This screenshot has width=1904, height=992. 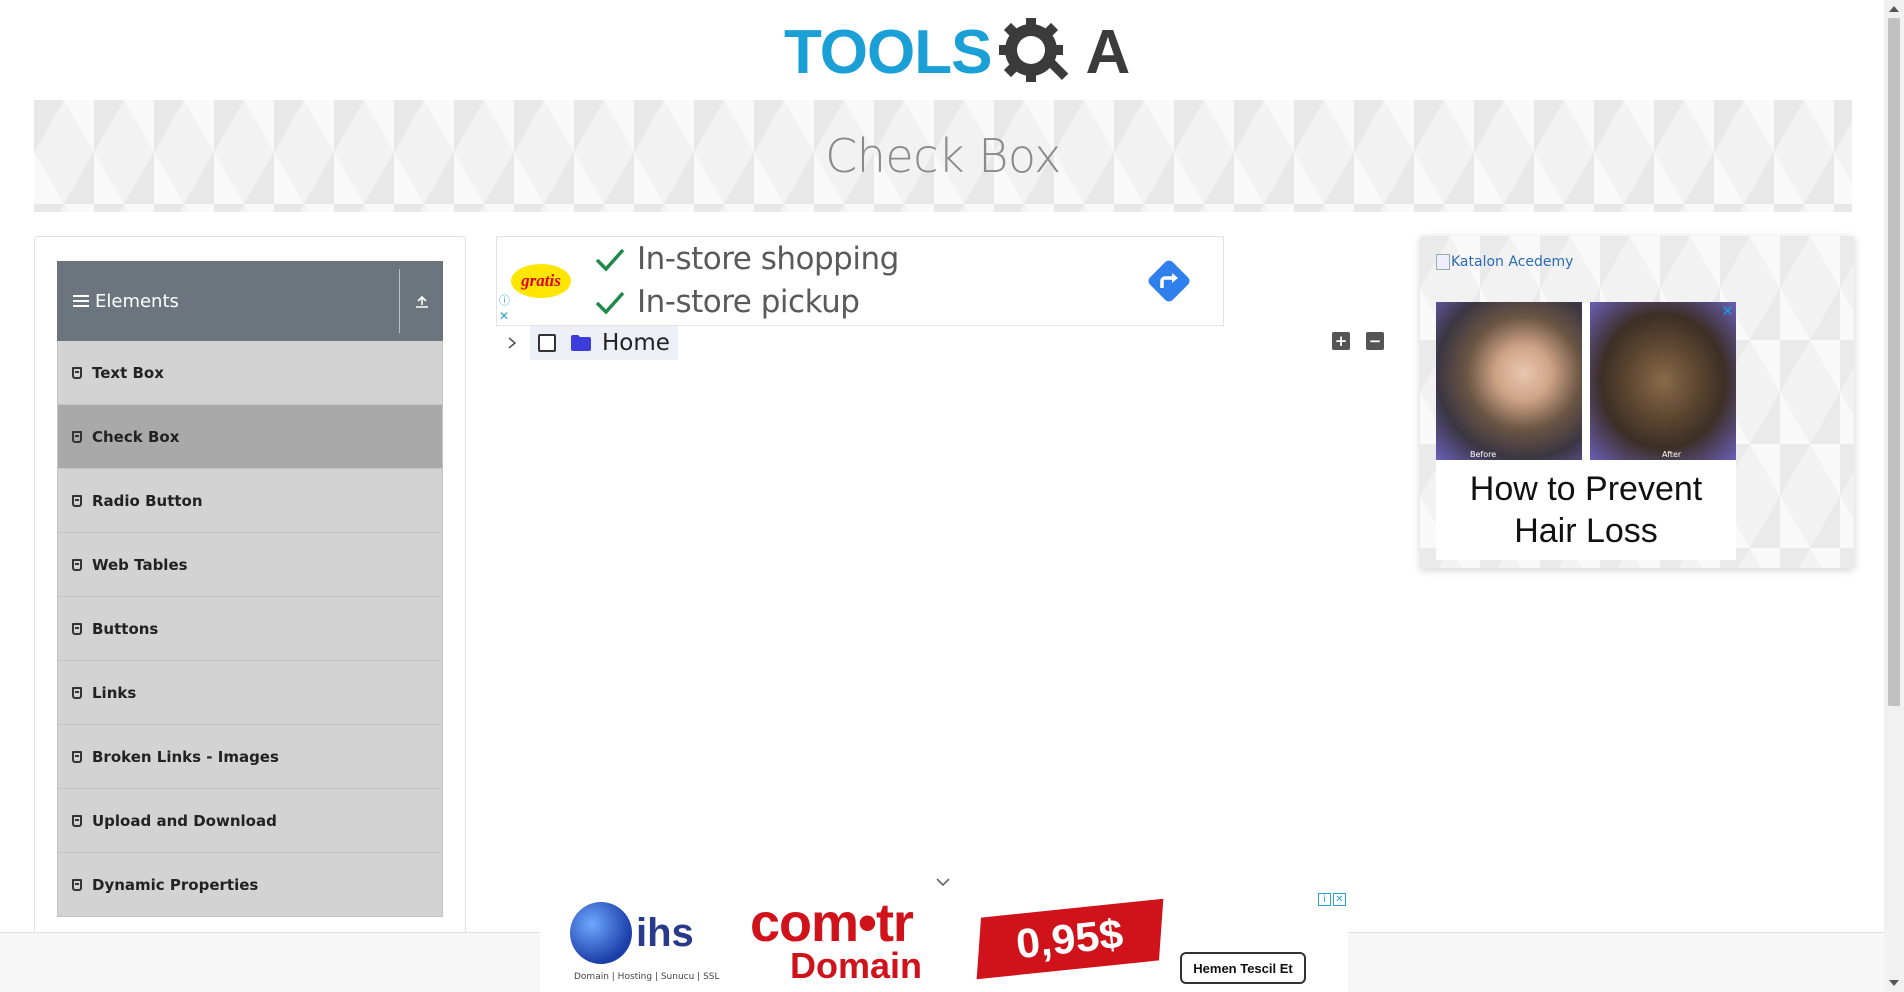 I want to click on collapse-up-icon, so click(x=422, y=301).